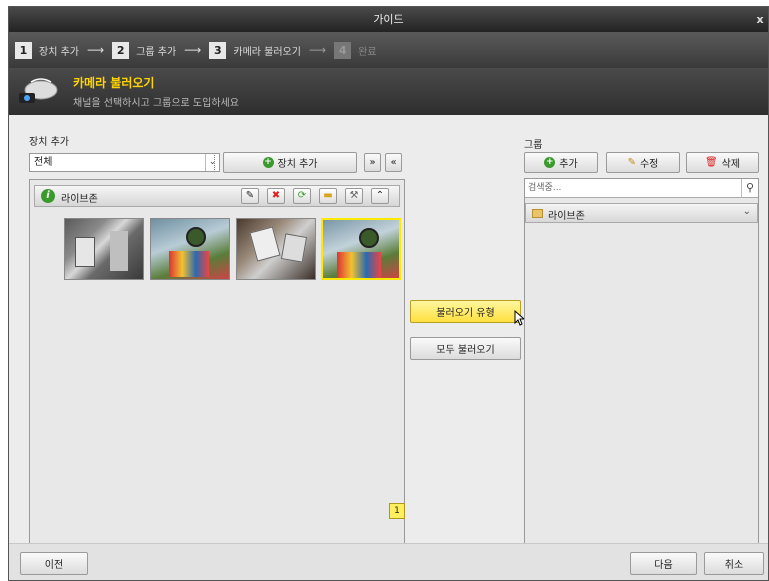 This screenshot has width=769, height=581. I want to click on delete-circle-icon: ✖, so click(276, 196).